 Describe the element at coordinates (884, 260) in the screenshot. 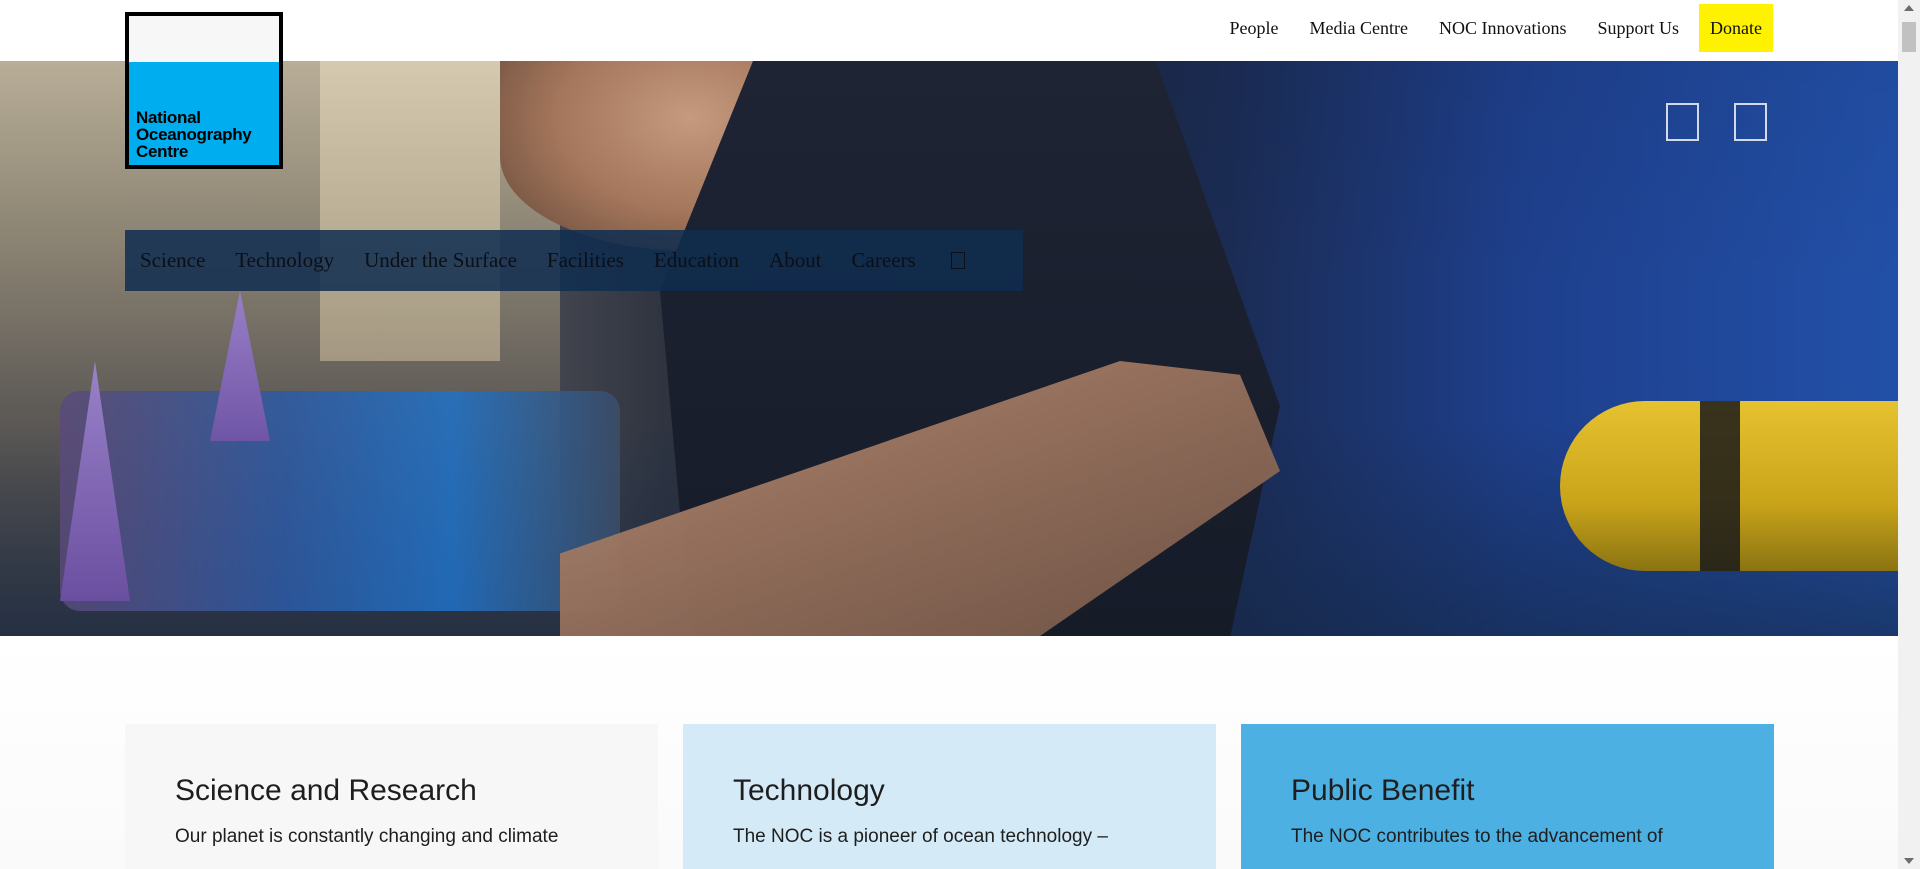

I see `nav-careers: Careers` at that location.